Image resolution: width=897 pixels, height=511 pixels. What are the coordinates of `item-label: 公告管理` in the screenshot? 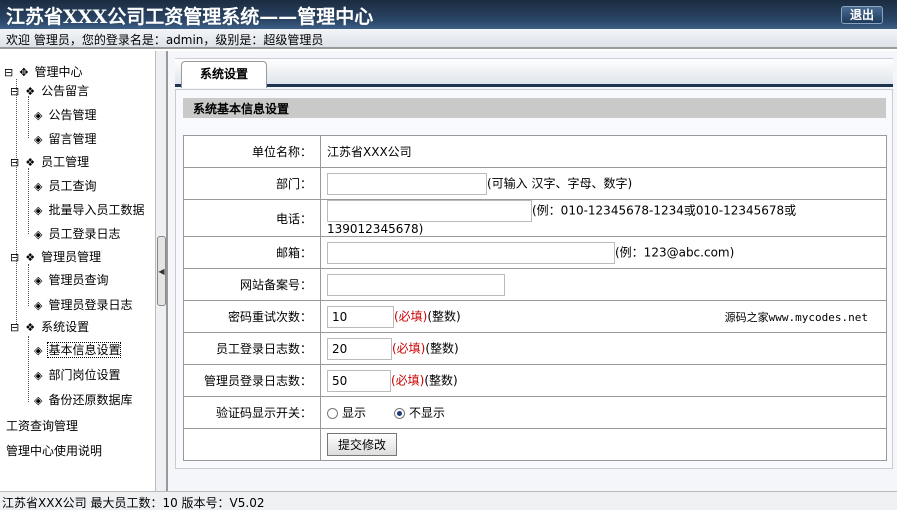 It's located at (72, 115).